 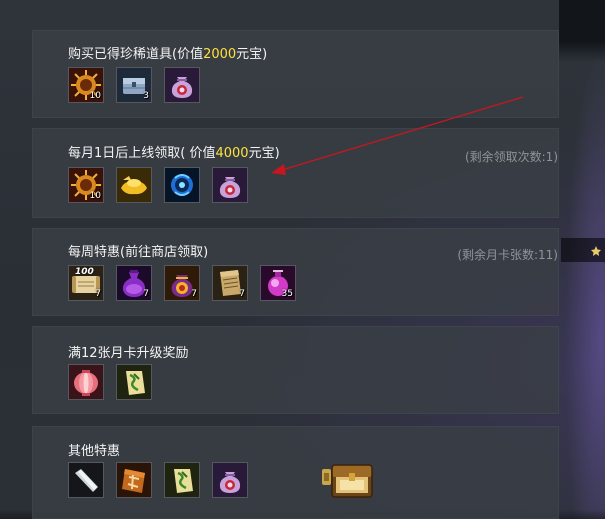 I want to click on red-lantern-icon, so click(x=86, y=382).